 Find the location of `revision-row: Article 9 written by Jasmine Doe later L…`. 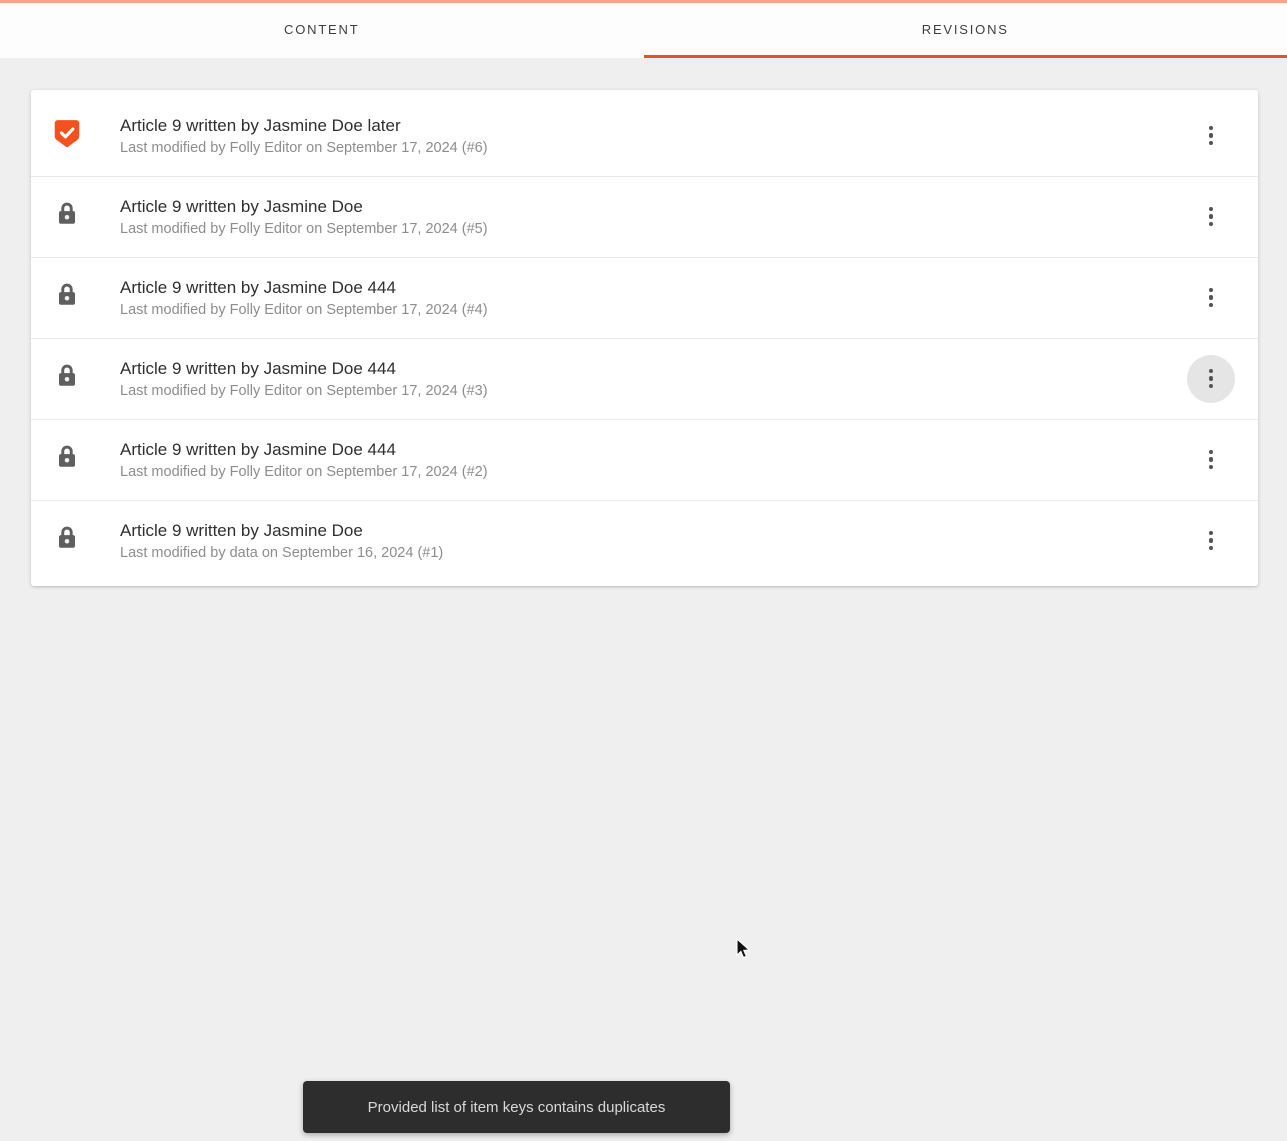

revision-row: Article 9 written by Jasmine Doe later L… is located at coordinates (644, 135).